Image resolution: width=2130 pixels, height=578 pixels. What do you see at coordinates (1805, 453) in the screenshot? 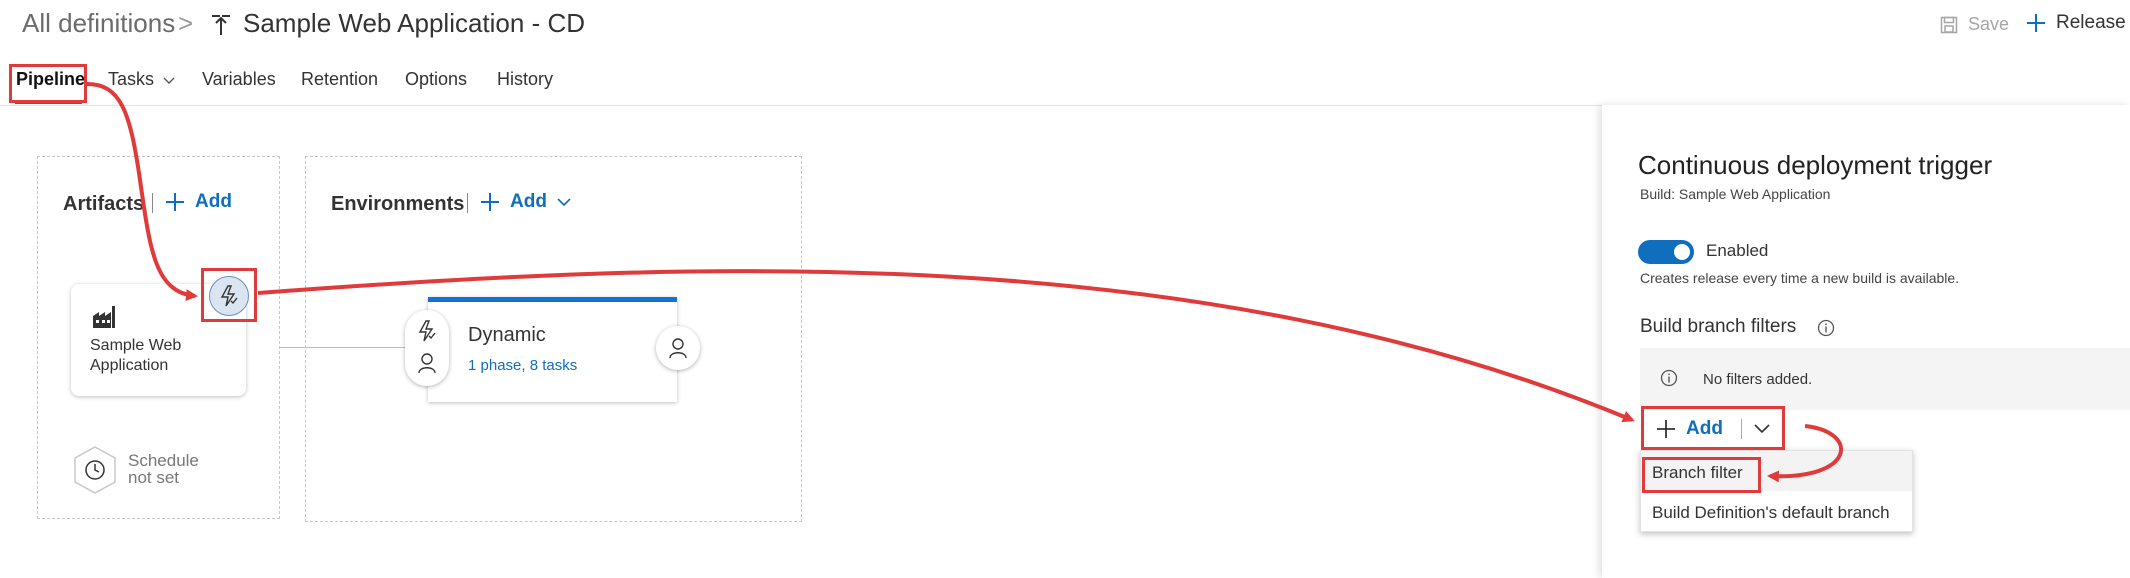
I see `arrow-add-to-branch-filter` at bounding box center [1805, 453].